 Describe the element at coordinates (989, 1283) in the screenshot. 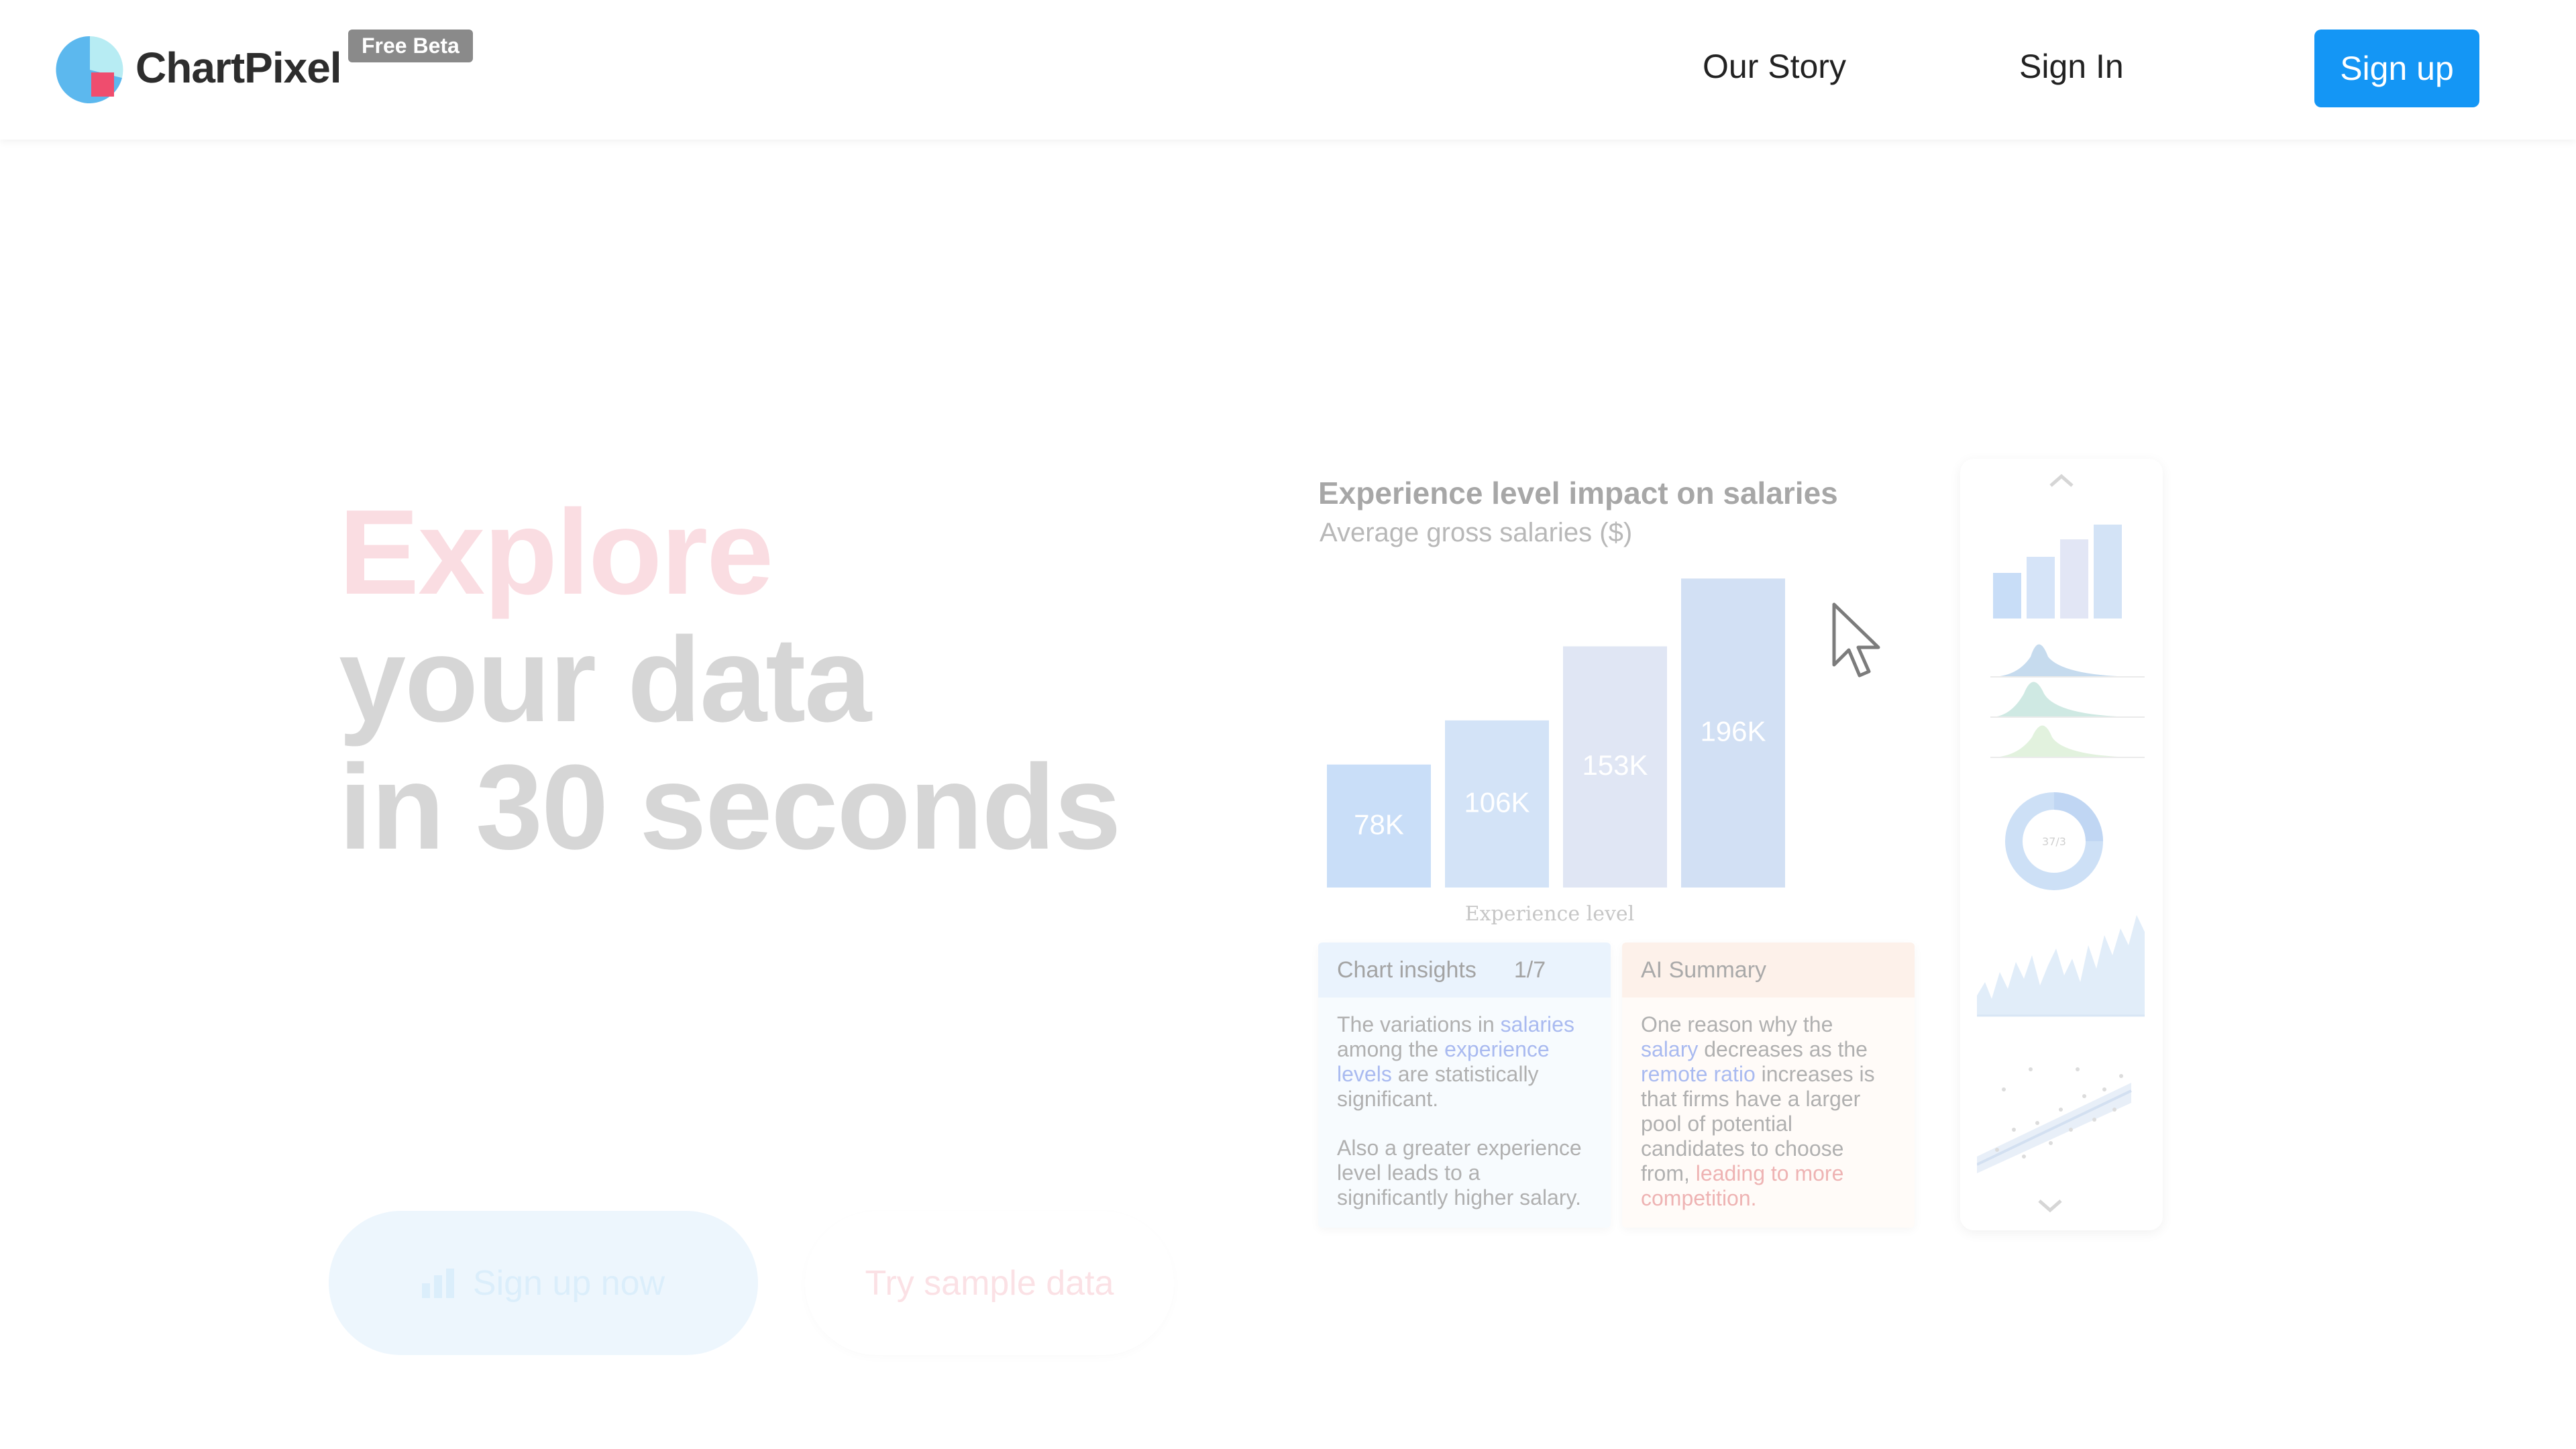

I see `try-sample-data-button: Try sample data` at that location.